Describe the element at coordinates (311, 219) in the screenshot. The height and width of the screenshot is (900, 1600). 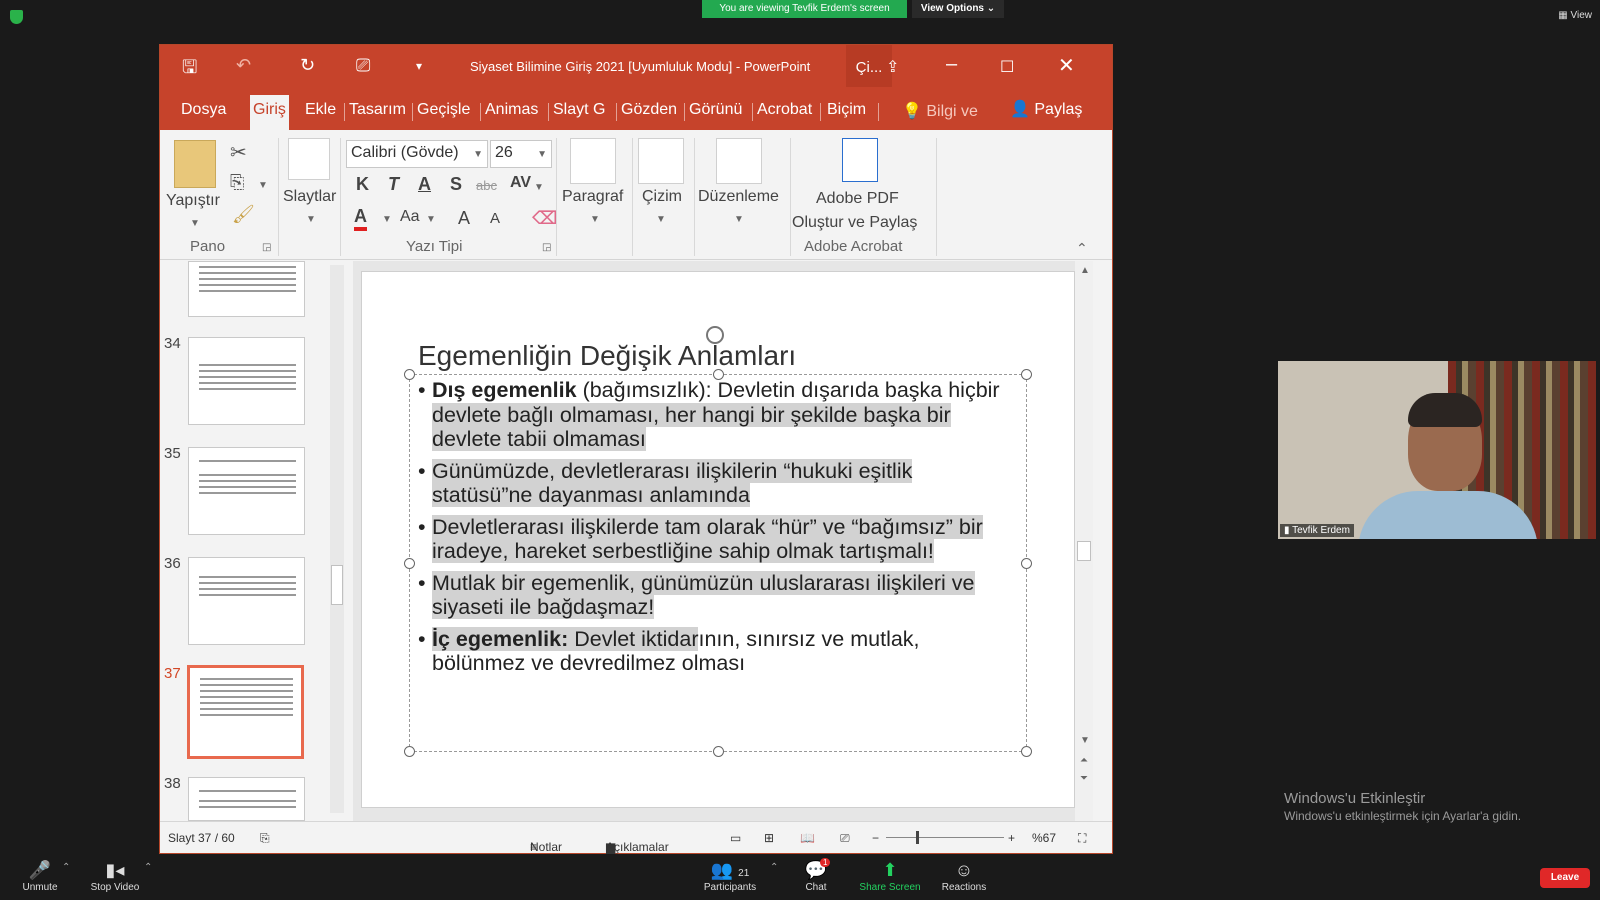
I see `slides-dropdown-icon: ▼` at that location.